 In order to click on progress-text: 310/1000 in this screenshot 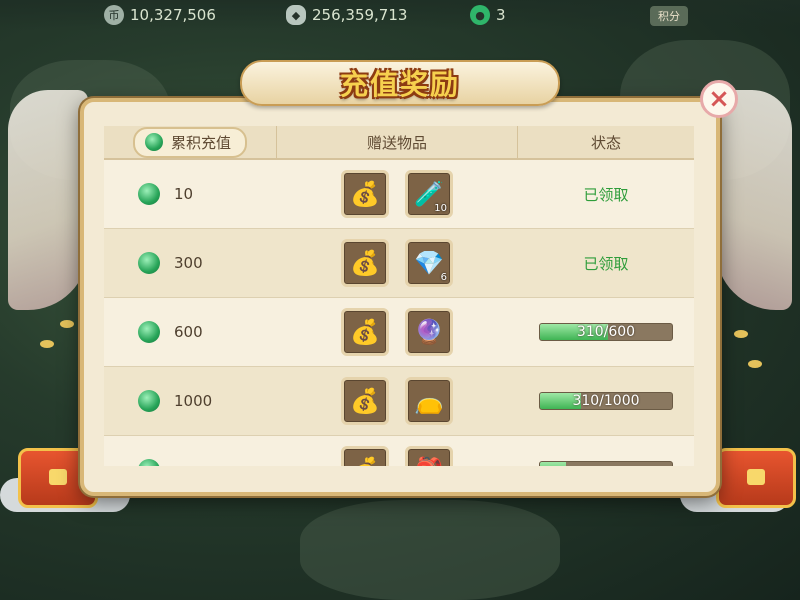, I will do `click(606, 401)`.